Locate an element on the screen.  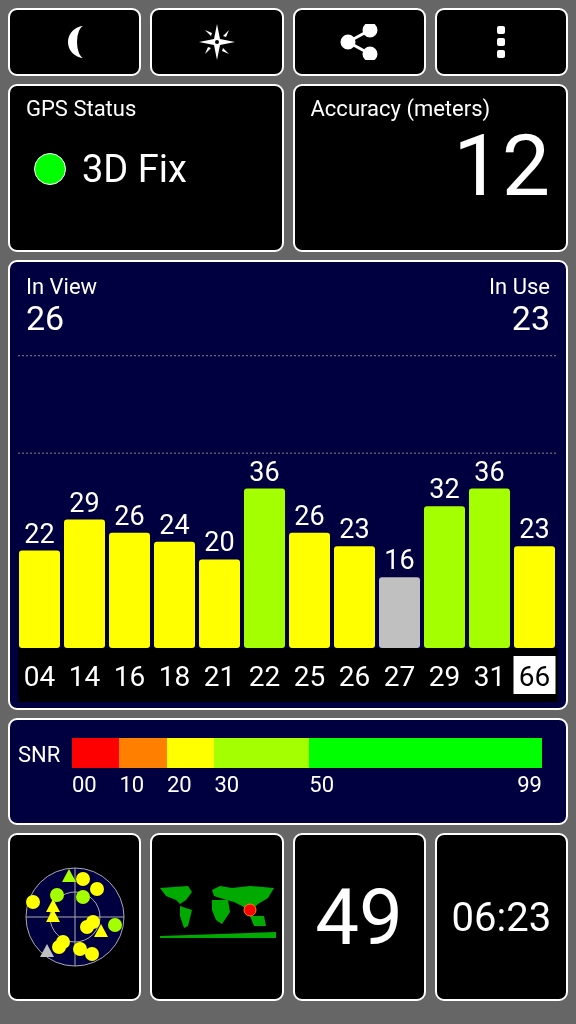
fix-status: 3D Fix is located at coordinates (134, 169).